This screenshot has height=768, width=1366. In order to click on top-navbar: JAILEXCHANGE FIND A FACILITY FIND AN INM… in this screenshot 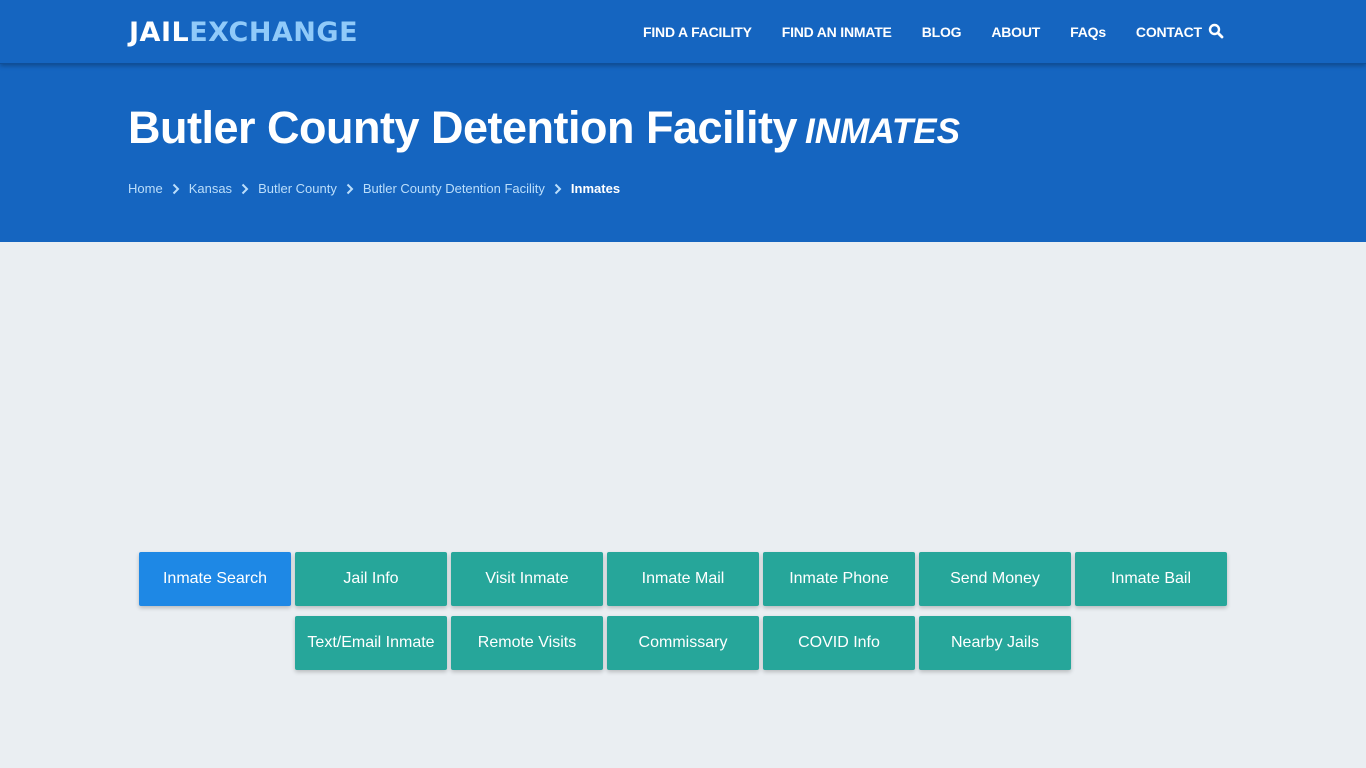, I will do `click(683, 32)`.